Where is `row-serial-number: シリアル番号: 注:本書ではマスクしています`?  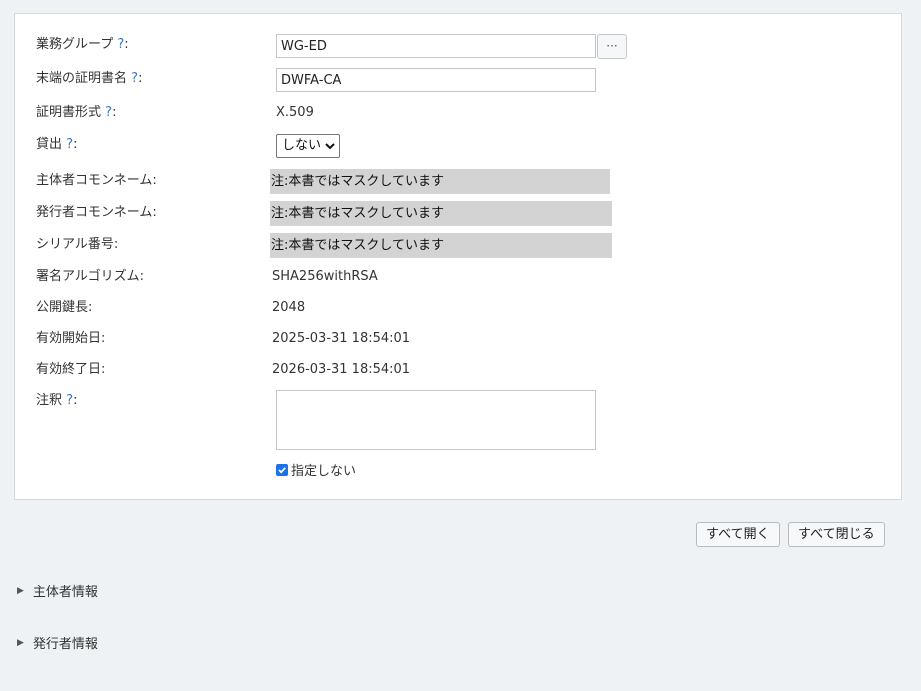 row-serial-number: シリアル番号: 注:本書ではマスクしています is located at coordinates (458, 245).